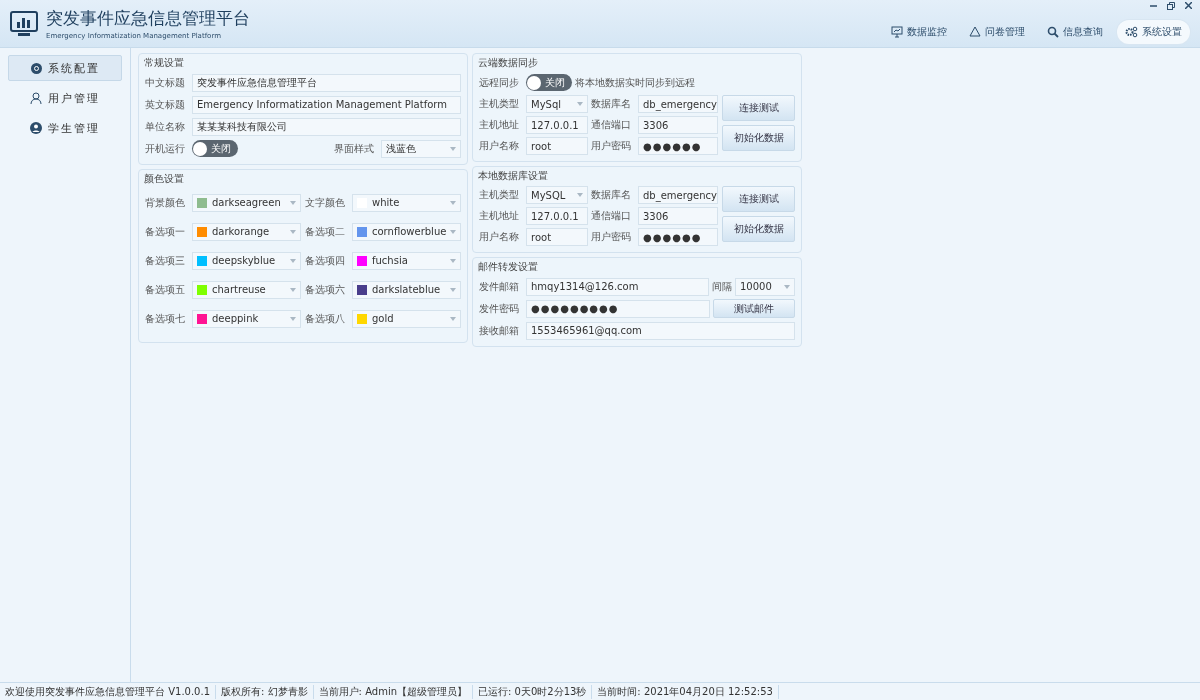 The image size is (1200, 700). Describe the element at coordinates (406, 202) in the screenshot. I see `color-dropdown: white` at that location.